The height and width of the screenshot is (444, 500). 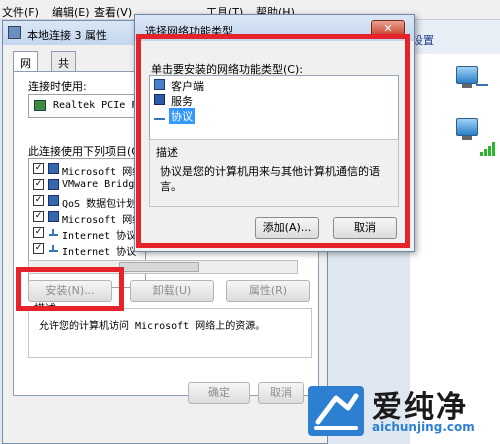 I want to click on client-icon, so click(x=53, y=168).